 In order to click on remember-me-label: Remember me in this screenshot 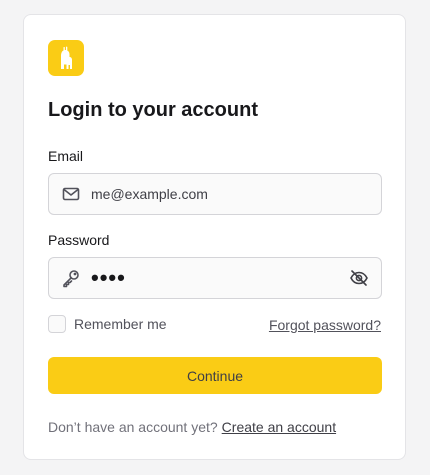, I will do `click(120, 324)`.